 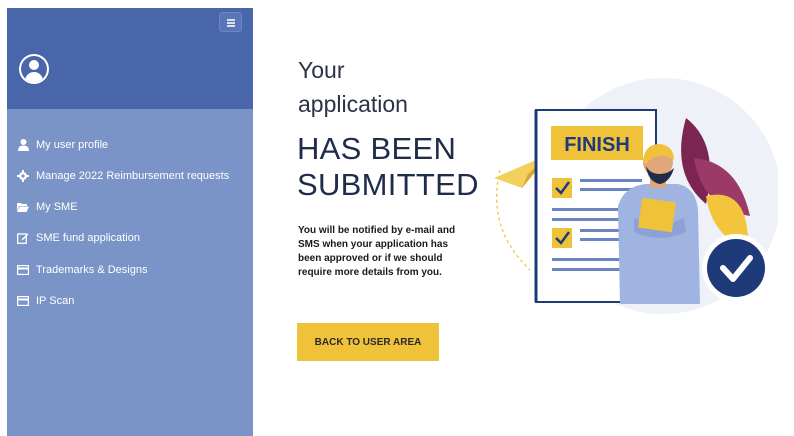 I want to click on title-line-2: application, so click(x=353, y=104).